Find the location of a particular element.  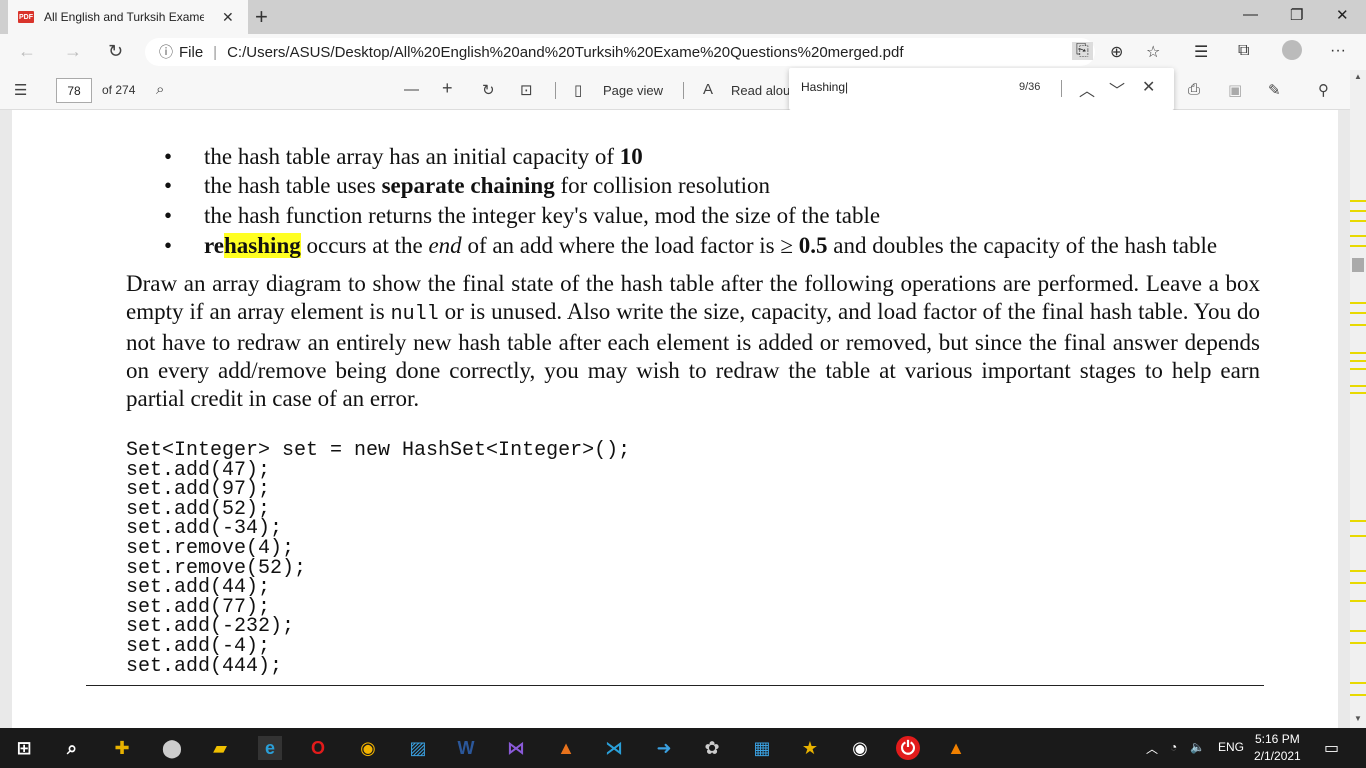

rotate-icon: ↻ is located at coordinates (488, 90).